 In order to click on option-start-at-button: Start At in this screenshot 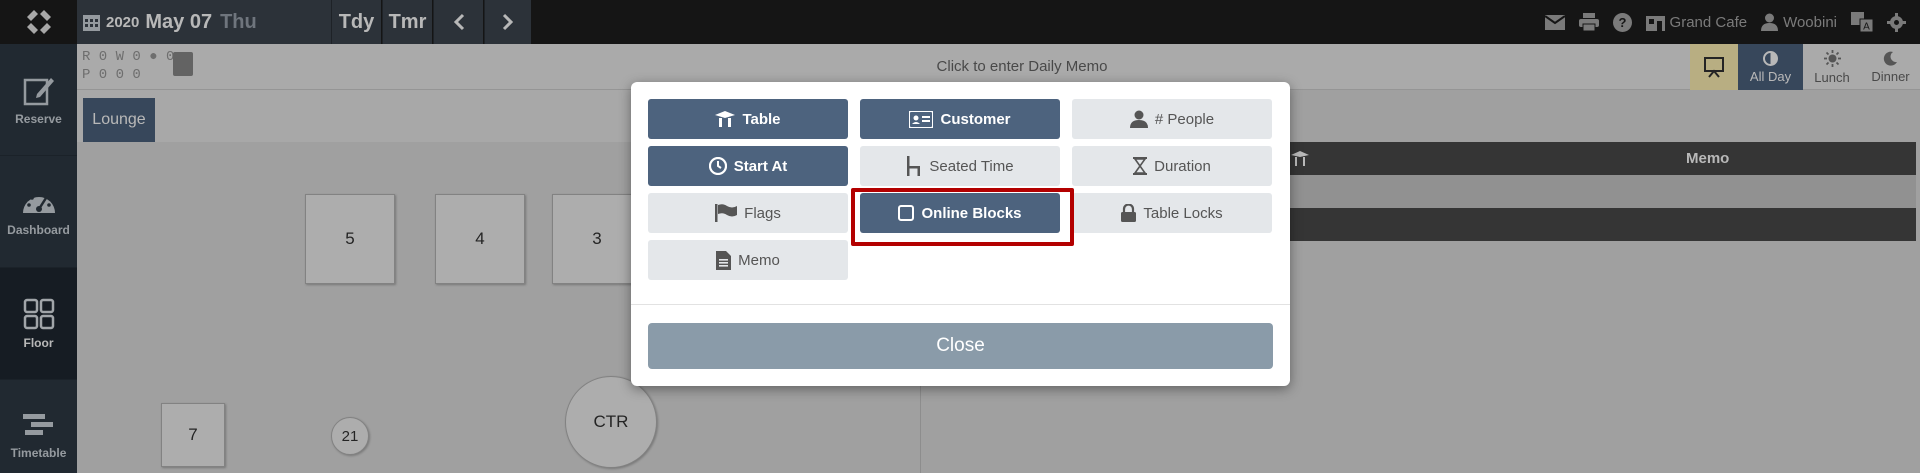, I will do `click(748, 166)`.